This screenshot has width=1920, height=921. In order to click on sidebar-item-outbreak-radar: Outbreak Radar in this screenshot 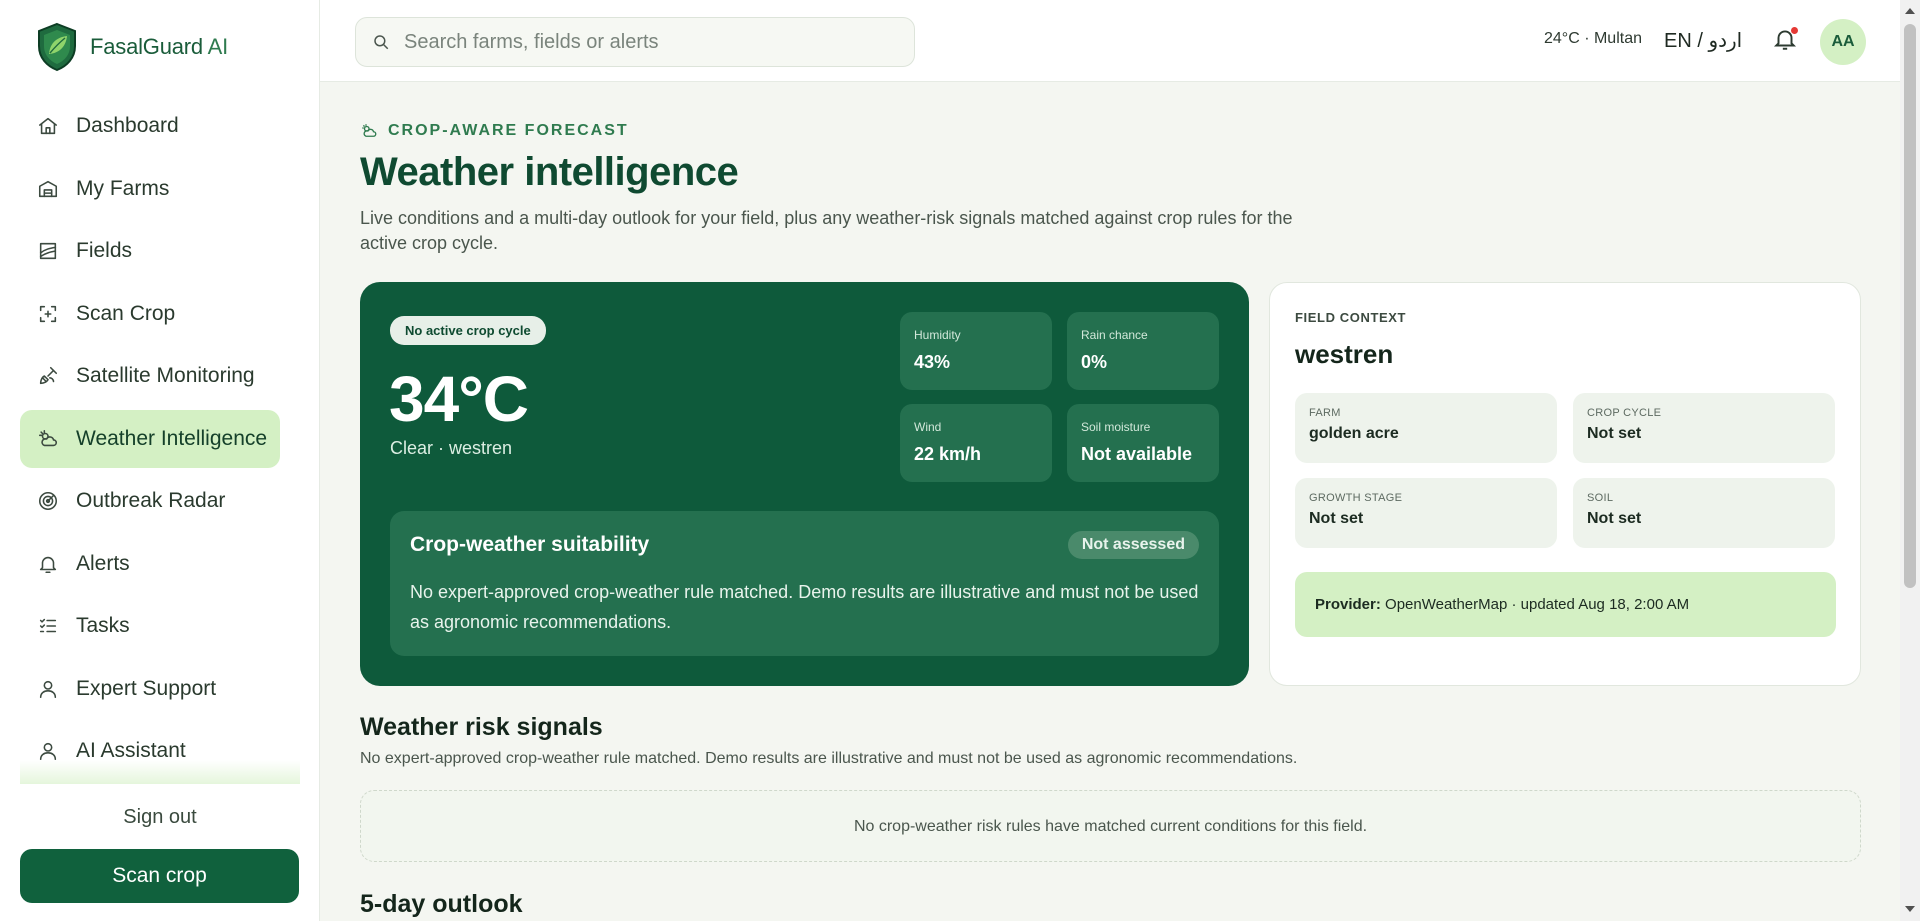, I will do `click(160, 501)`.